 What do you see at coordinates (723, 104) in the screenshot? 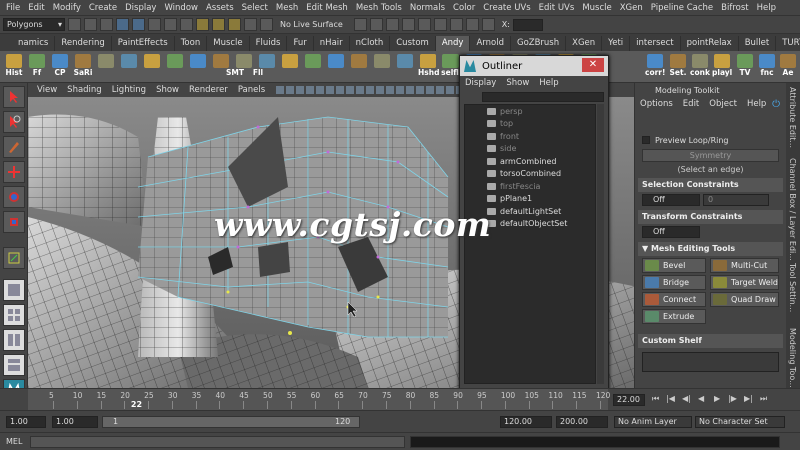
I see `mt-menu-object: Object` at bounding box center [723, 104].